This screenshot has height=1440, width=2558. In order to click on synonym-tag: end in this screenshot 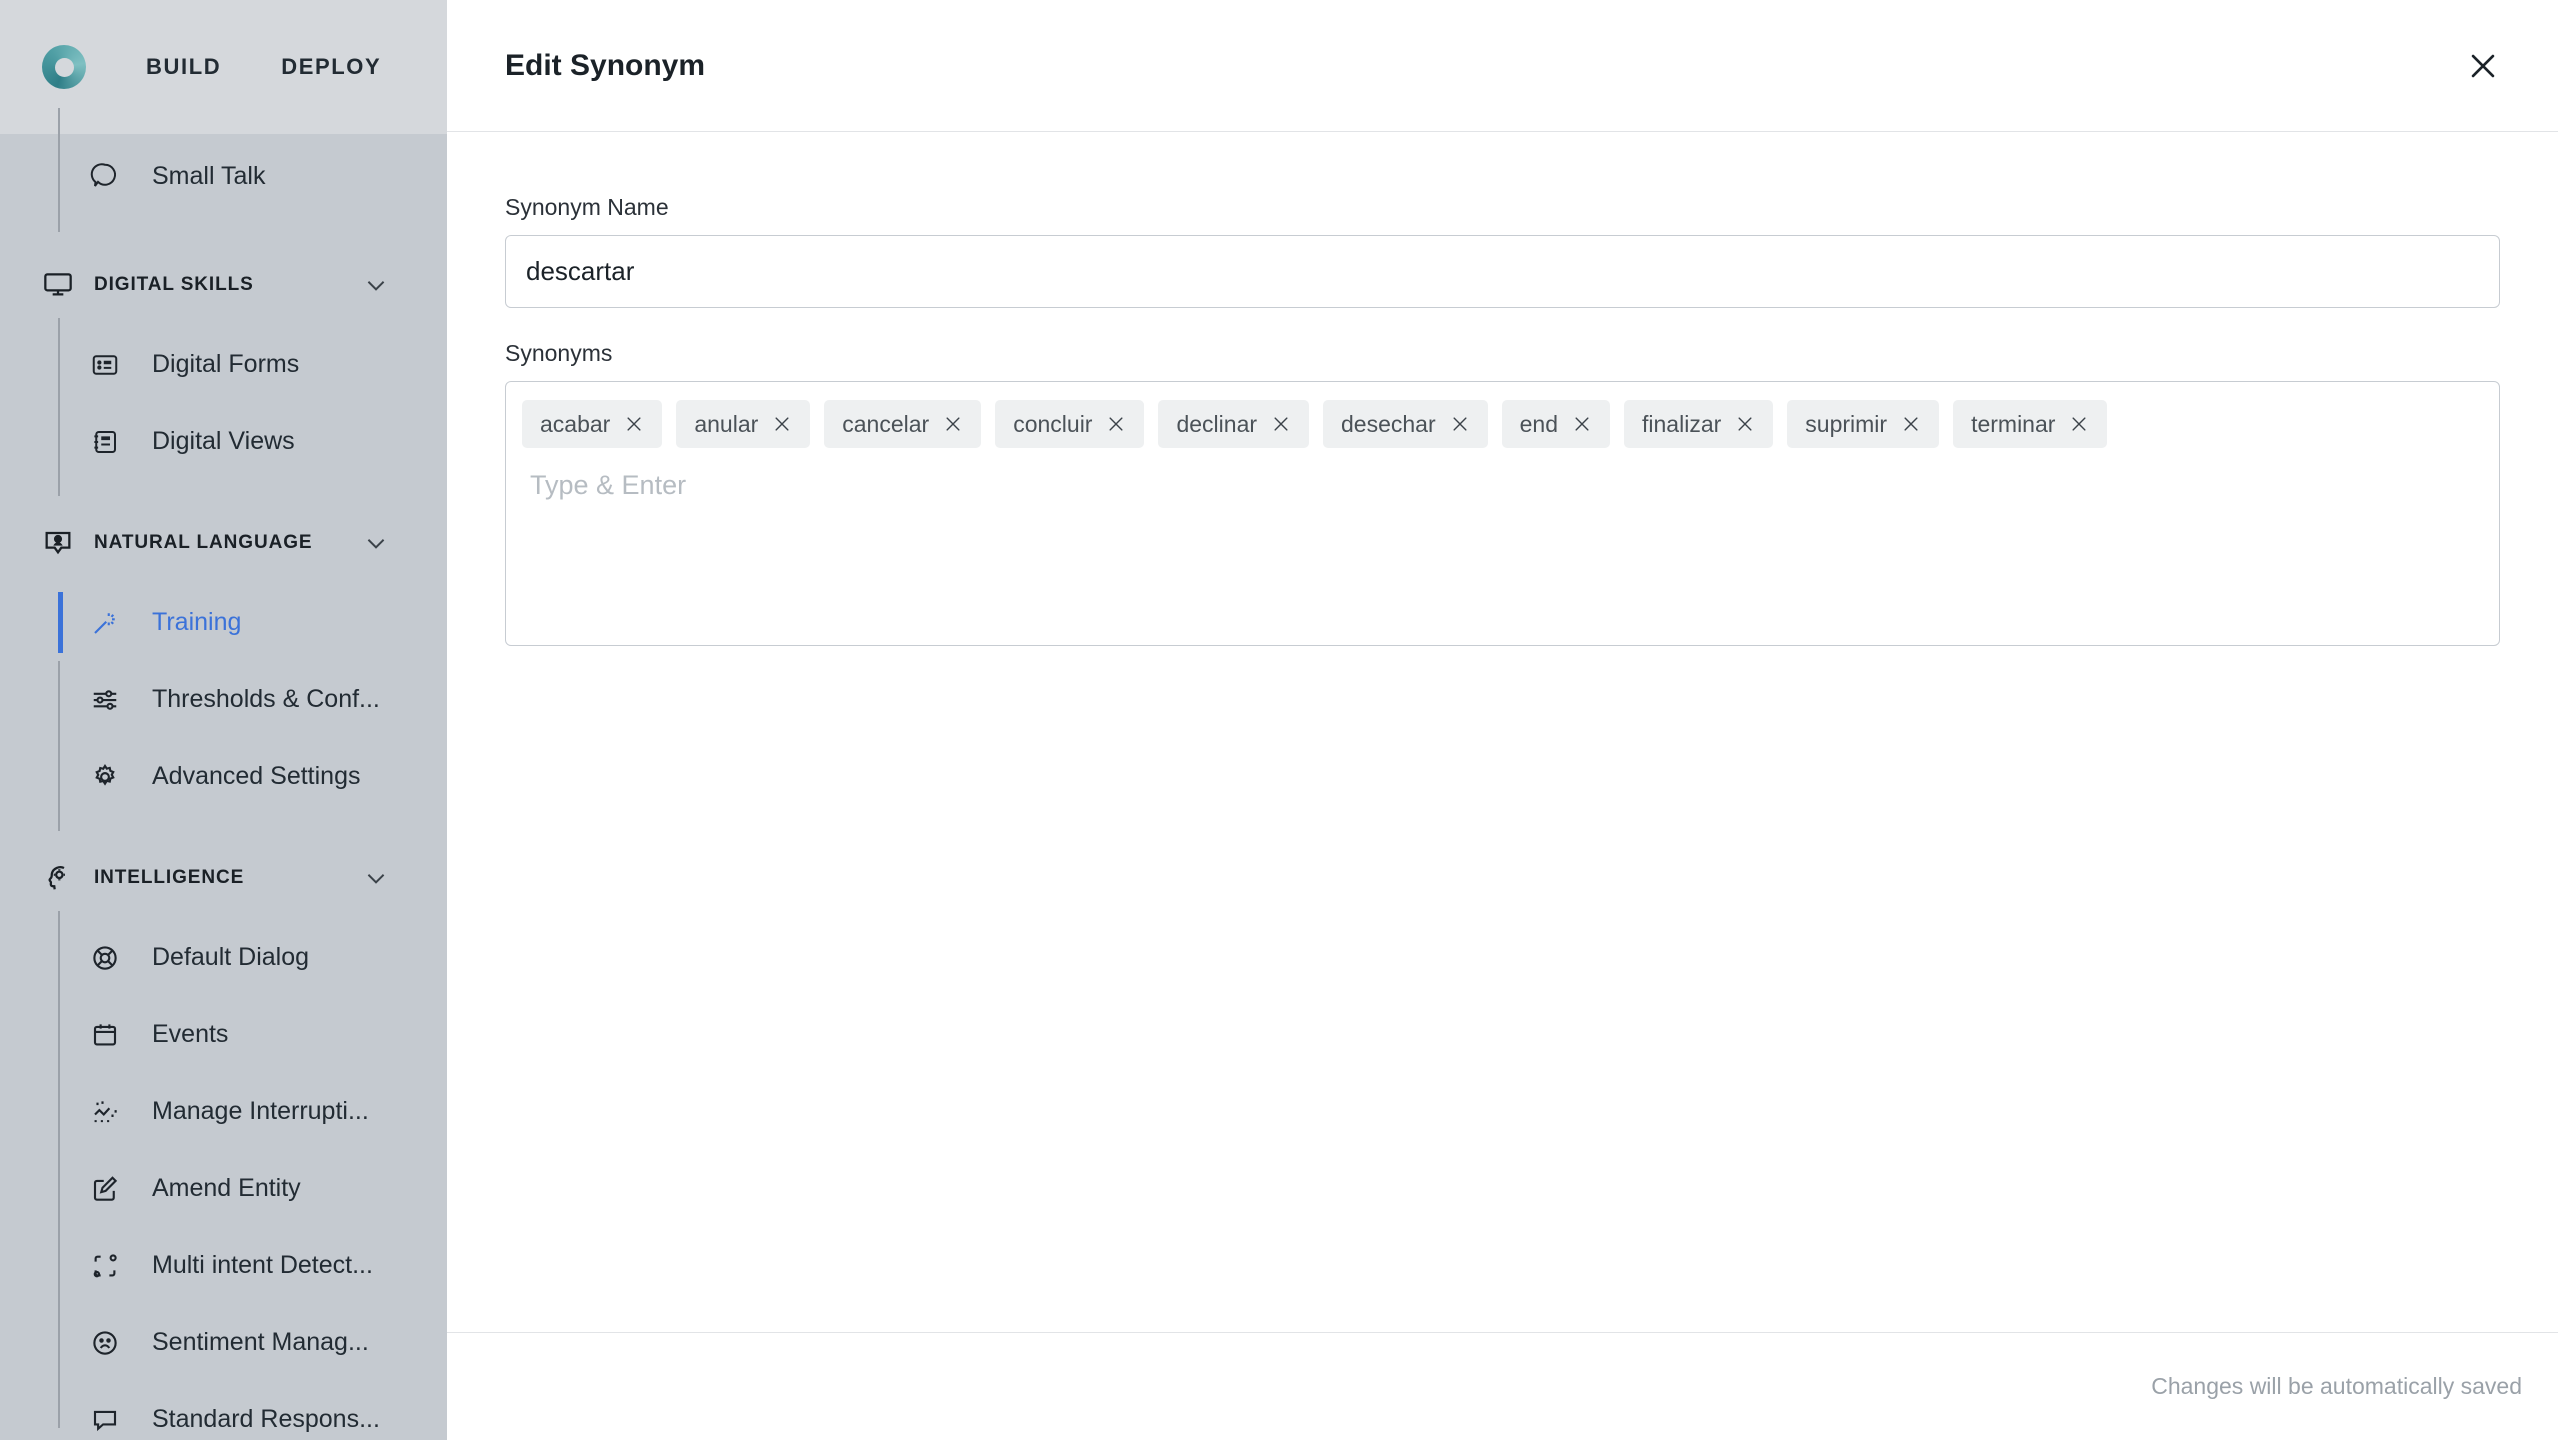, I will do `click(1556, 424)`.